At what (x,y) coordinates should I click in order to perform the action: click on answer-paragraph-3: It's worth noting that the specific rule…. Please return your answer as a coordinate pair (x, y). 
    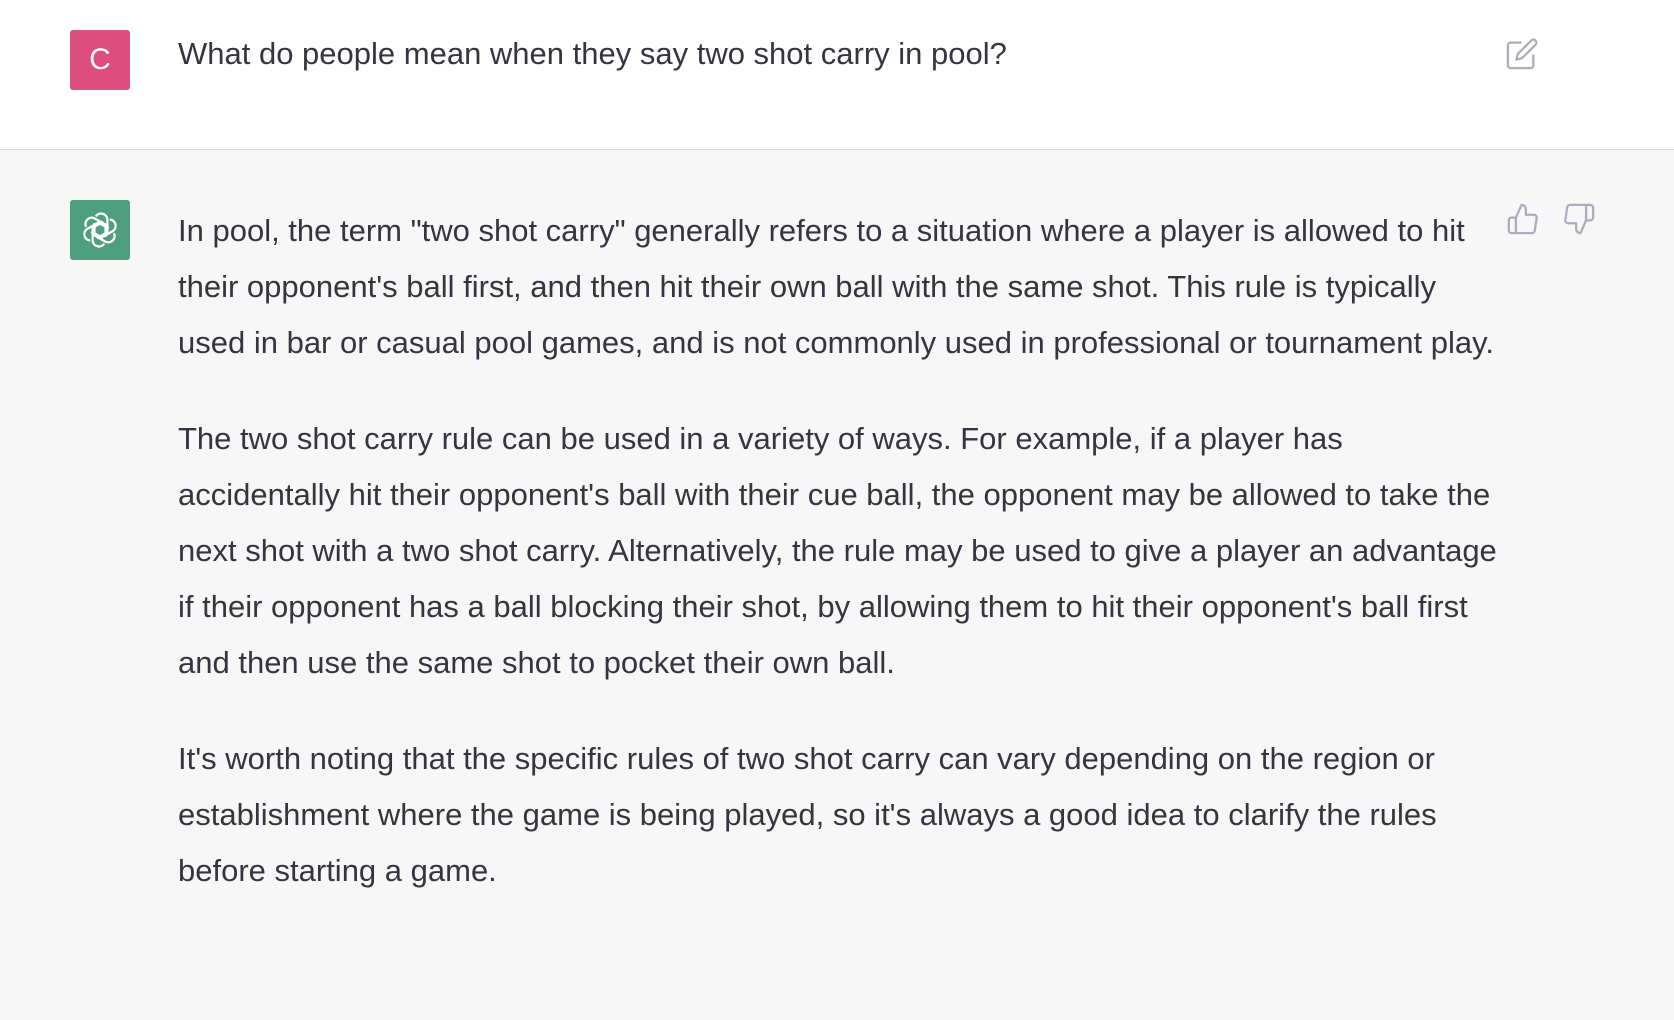
    Looking at the image, I should click on (807, 814).